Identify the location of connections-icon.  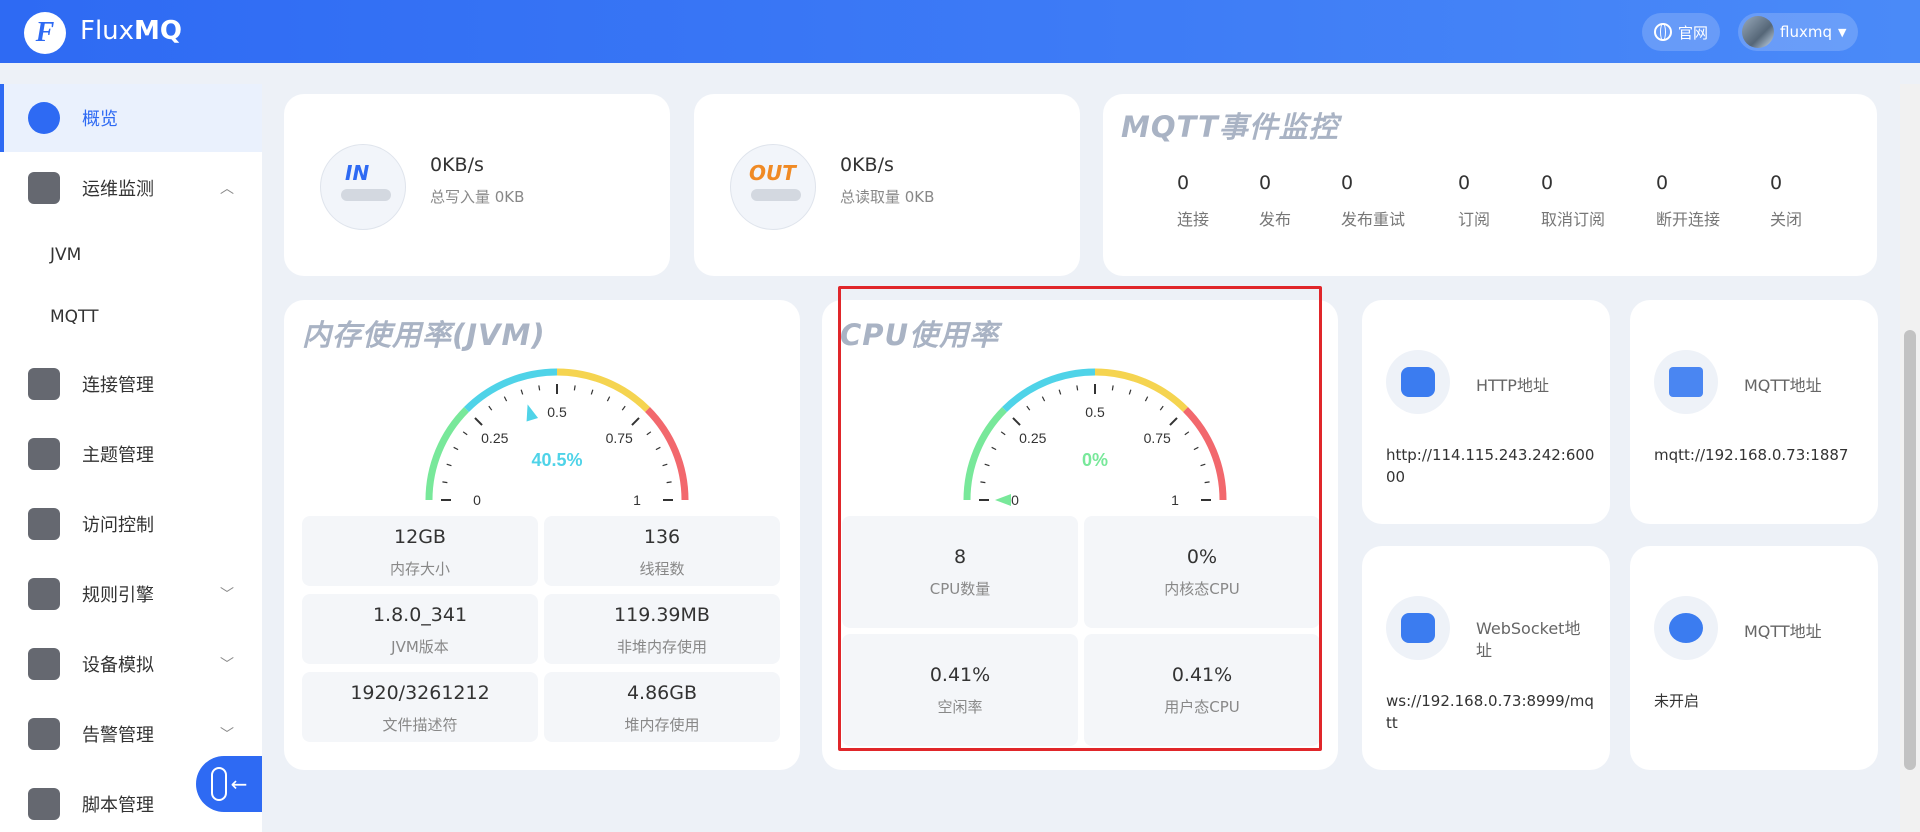
(44, 384).